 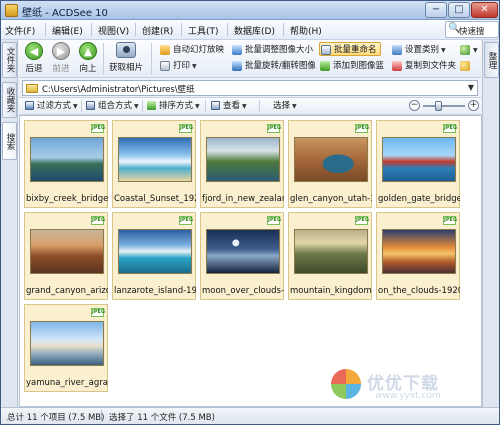 I want to click on set-category-label: 设置类别, so click(x=422, y=50).